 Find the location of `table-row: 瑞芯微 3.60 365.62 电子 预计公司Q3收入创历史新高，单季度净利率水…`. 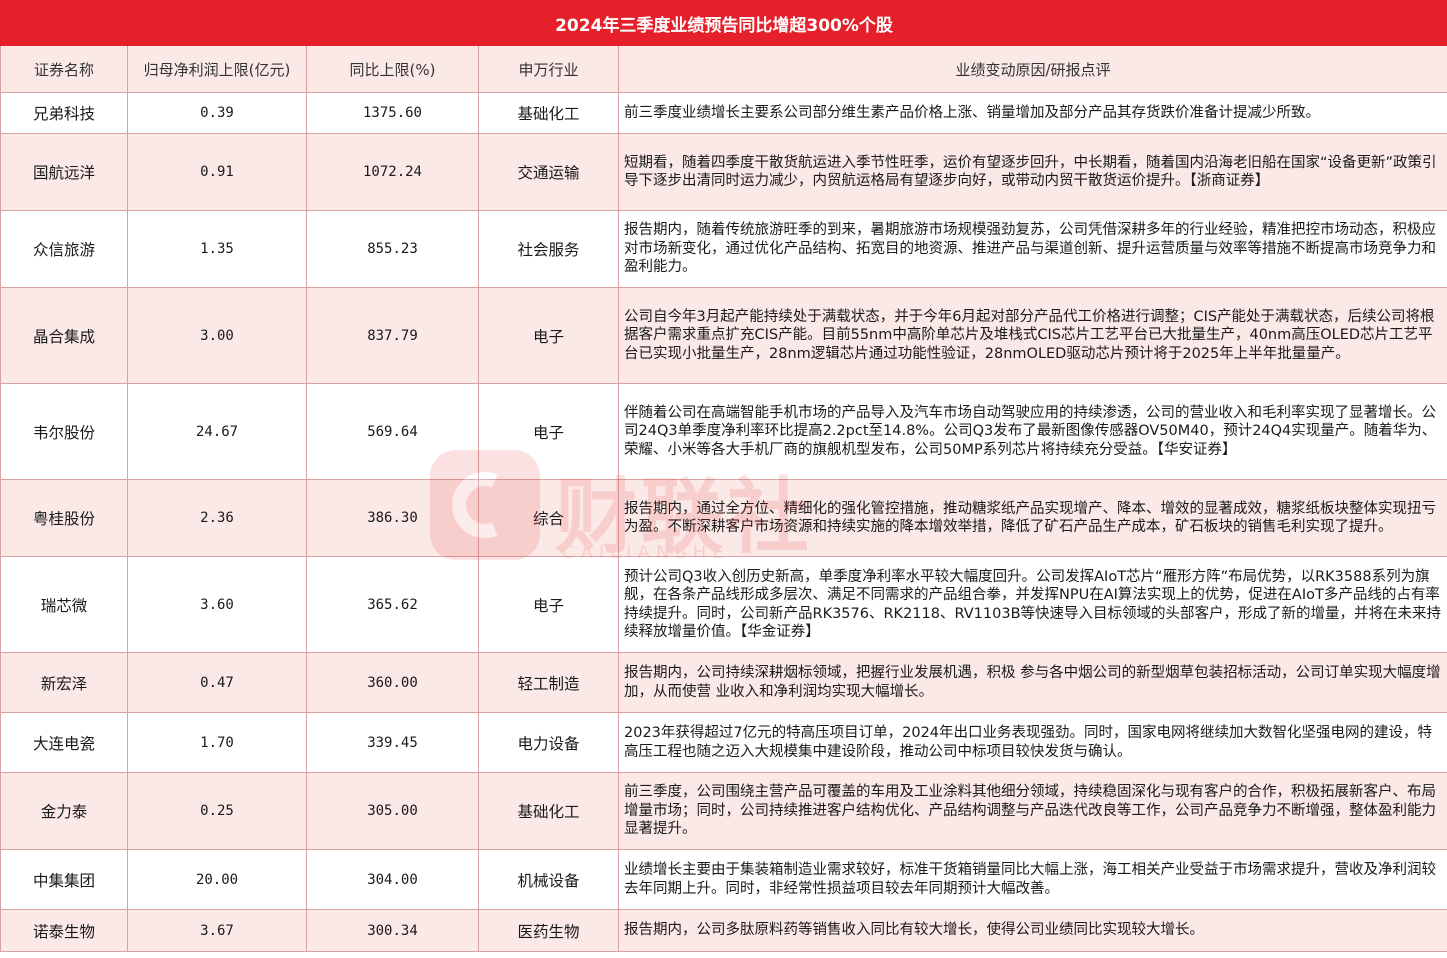

table-row: 瑞芯微 3.60 365.62 电子 预计公司Q3收入创历史新高，单季度净利率水… is located at coordinates (723, 604).